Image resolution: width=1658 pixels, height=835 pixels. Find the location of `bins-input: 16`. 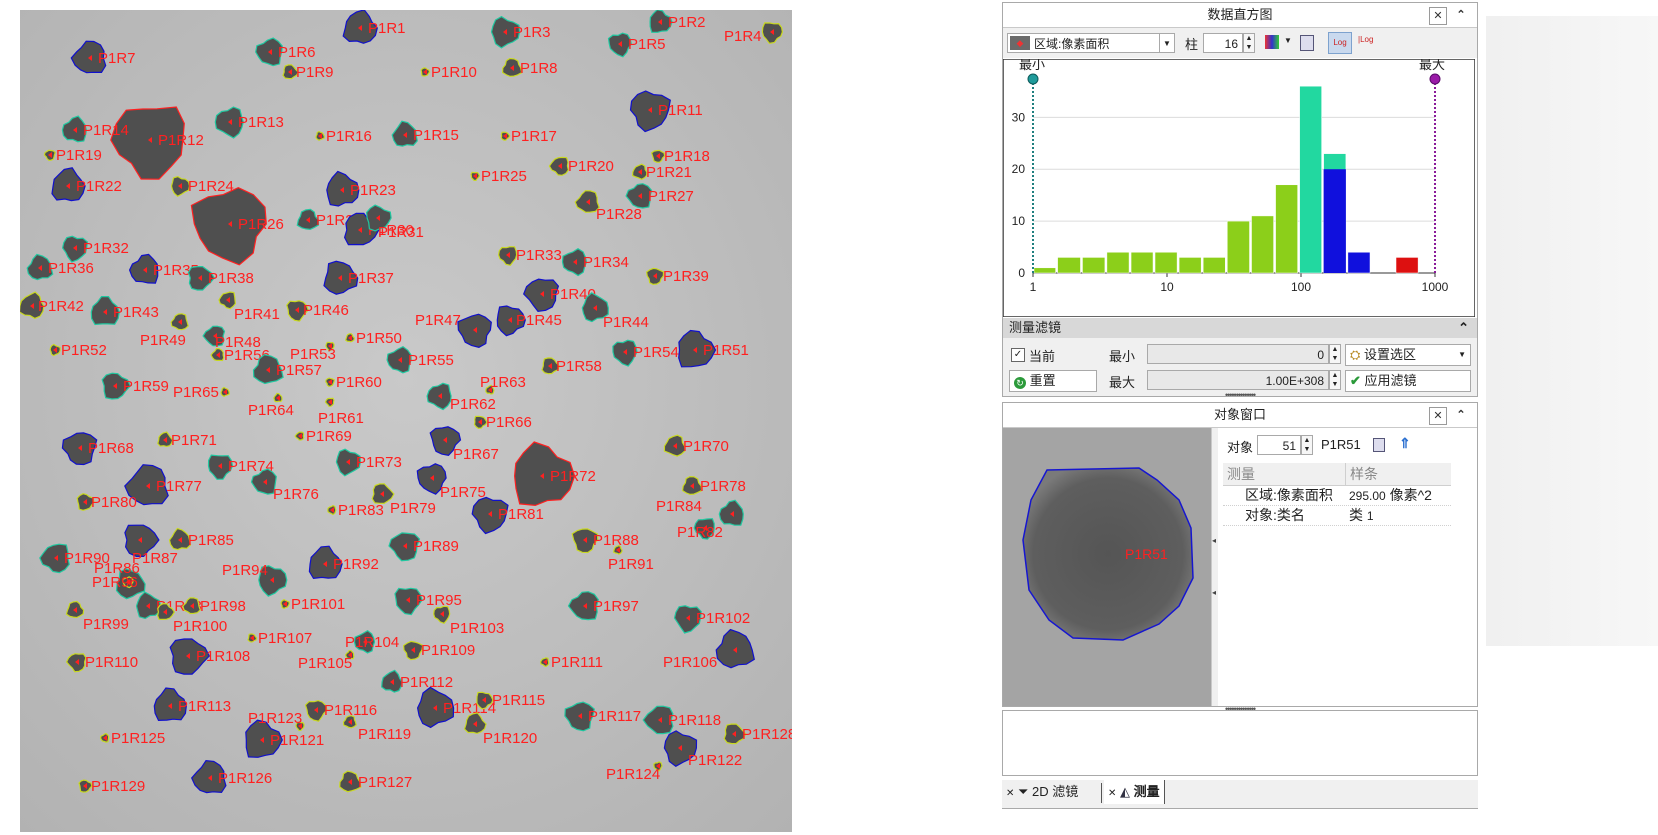

bins-input: 16 is located at coordinates (1223, 43).